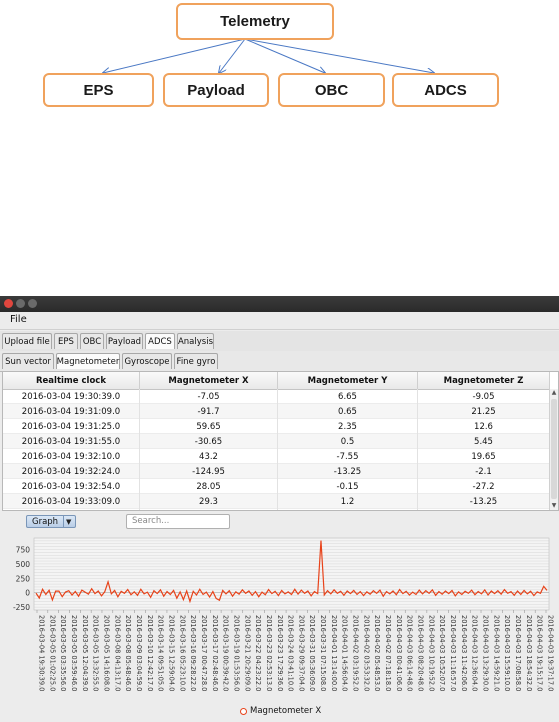 The height and width of the screenshot is (722, 559). What do you see at coordinates (32, 303) in the screenshot?
I see `maximize-window-button` at bounding box center [32, 303].